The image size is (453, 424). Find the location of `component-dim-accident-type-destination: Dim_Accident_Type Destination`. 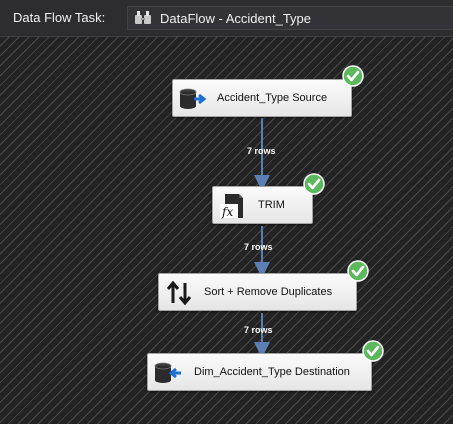

component-dim-accident-type-destination: Dim_Accident_Type Destination is located at coordinates (259, 372).